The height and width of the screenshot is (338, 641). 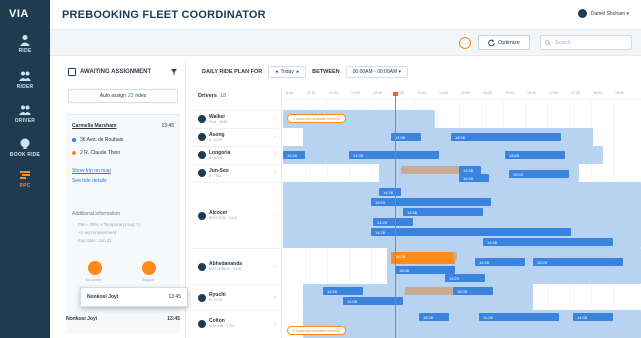 I want to click on hour-label: 15:00, so click(x=465, y=93).